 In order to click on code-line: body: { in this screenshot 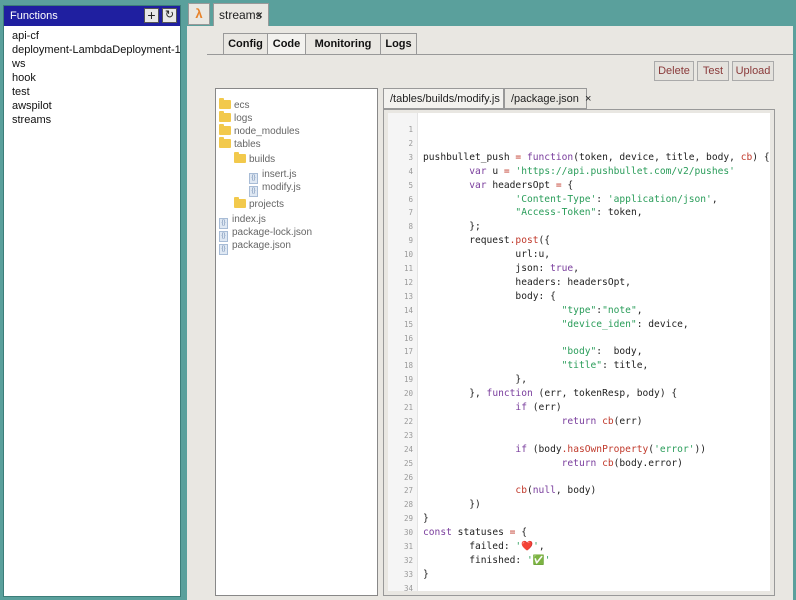, I will do `click(489, 297)`.